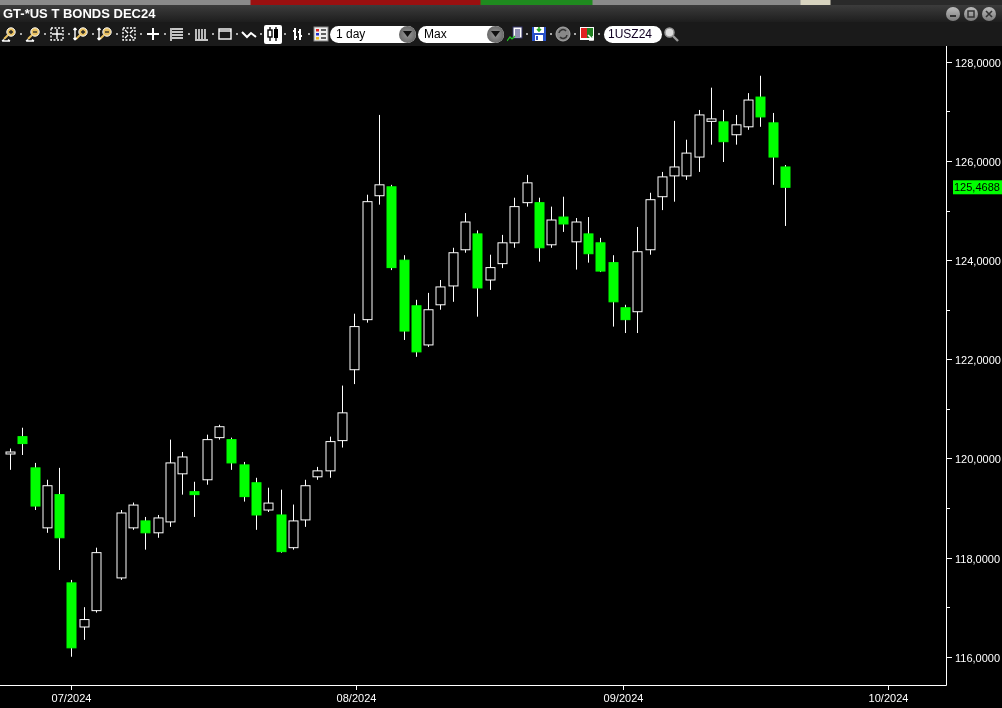 The width and height of the screenshot is (1002, 708). Describe the element at coordinates (978, 458) in the screenshot. I see `y-axis-label: 120,0000` at that location.